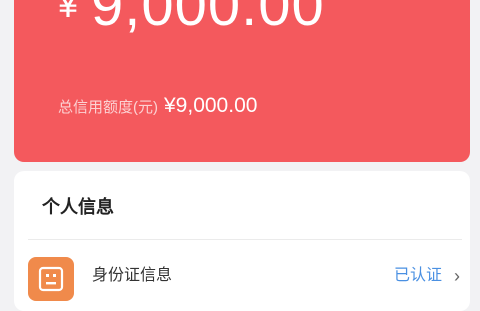 The image size is (480, 311). Describe the element at coordinates (211, 105) in the screenshot. I see `total-credit-value: ¥9,000.00` at that location.